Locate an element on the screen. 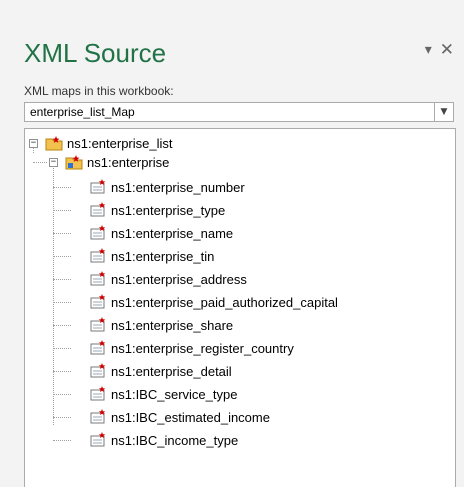  pane-options-icon: ▾ is located at coordinates (428, 50).